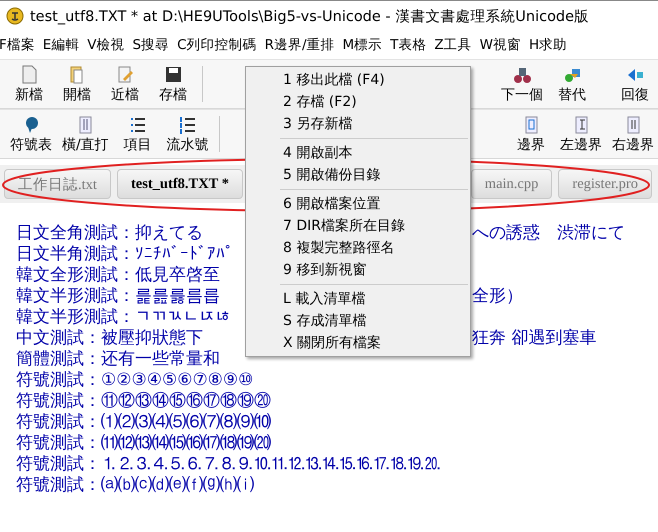 This screenshot has width=658, height=532. What do you see at coordinates (522, 84) in the screenshot?
I see `toolbar-button: 下一個` at bounding box center [522, 84].